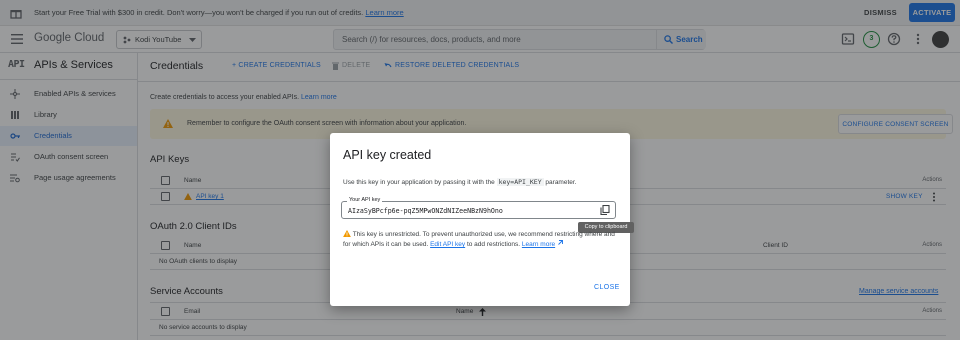 The height and width of the screenshot is (340, 960). Describe the element at coordinates (538, 244) in the screenshot. I see `dialog-learn-more-link: Learn more` at that location.